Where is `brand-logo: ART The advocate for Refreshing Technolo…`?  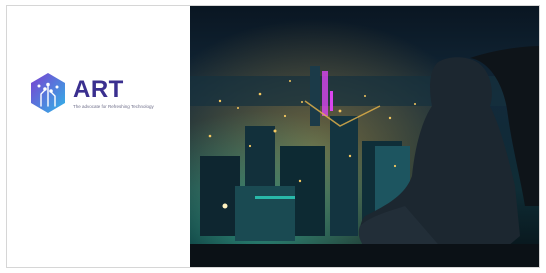 brand-logo: ART The advocate for Refreshing Technolo… is located at coordinates (91, 93).